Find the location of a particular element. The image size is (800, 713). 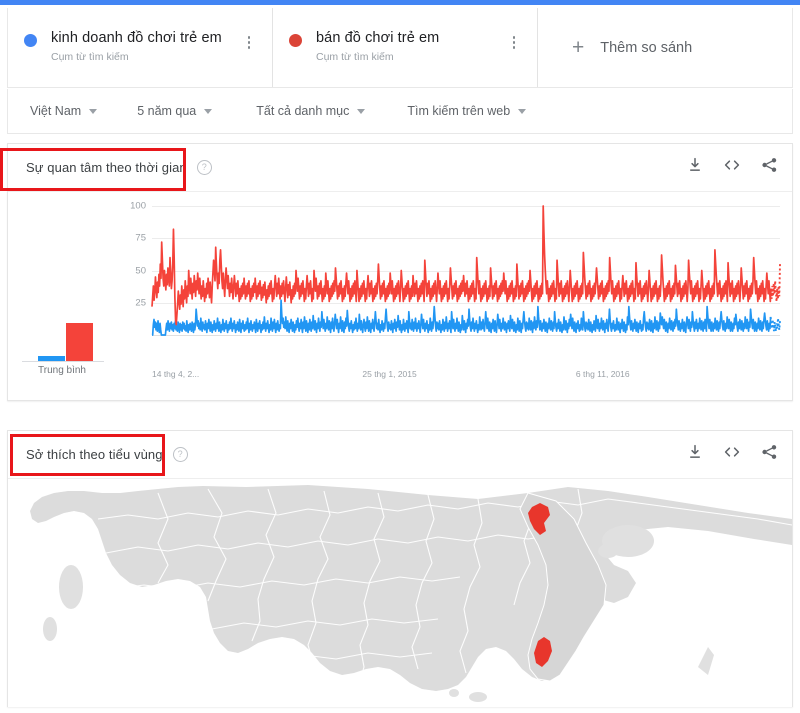

plus-icon: + is located at coordinates (578, 47).